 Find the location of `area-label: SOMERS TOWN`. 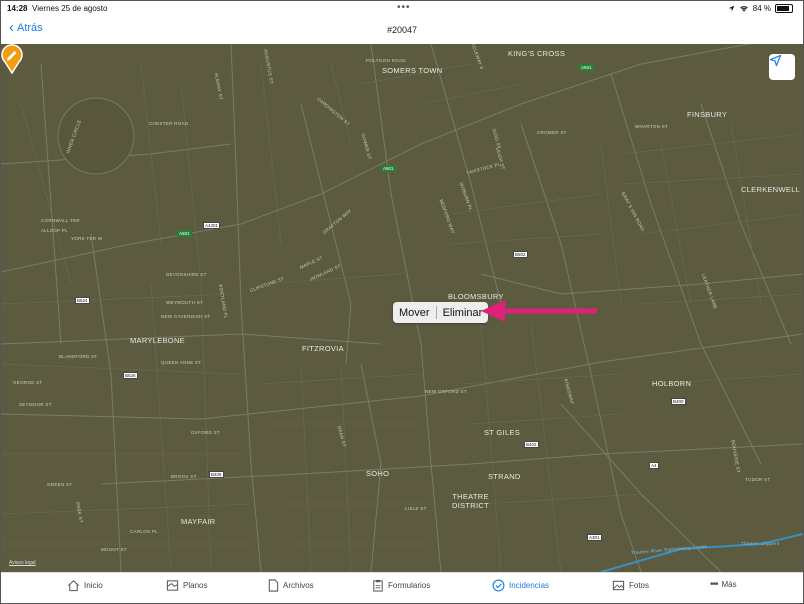

area-label: SOMERS TOWN is located at coordinates (412, 70).